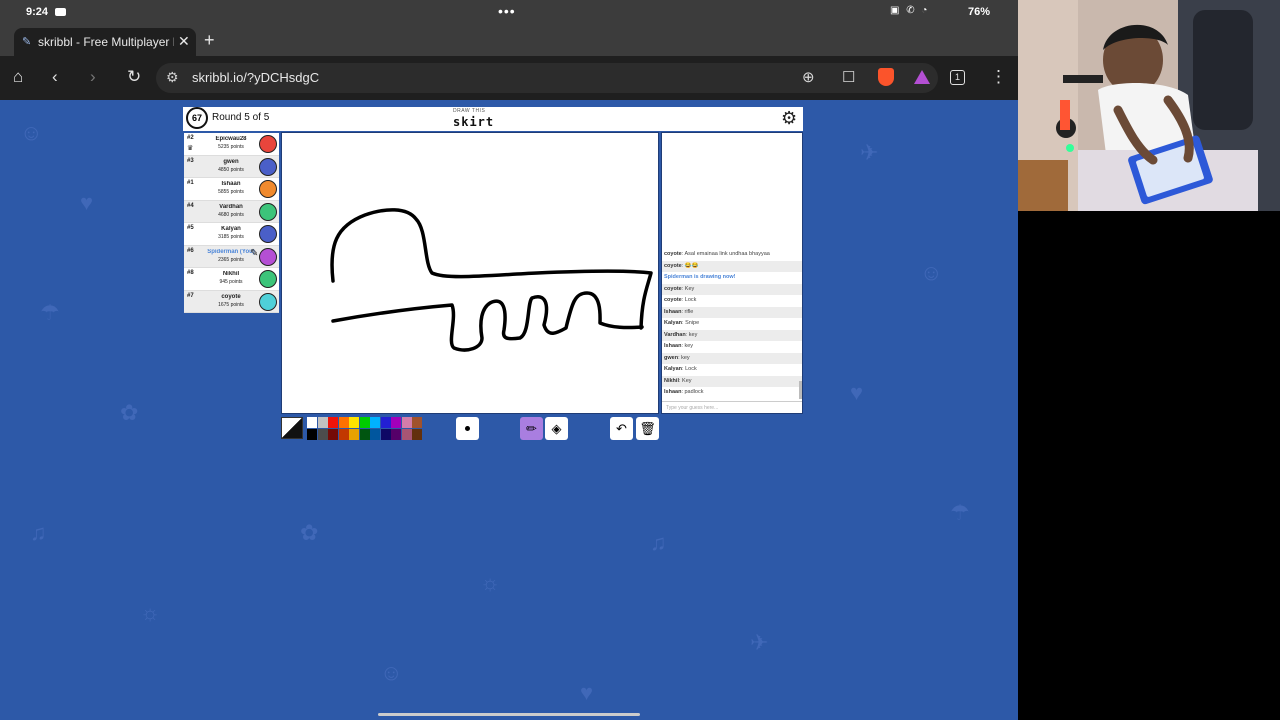  Describe the element at coordinates (673, 392) in the screenshot. I see `chat-user: Ishaan` at that location.